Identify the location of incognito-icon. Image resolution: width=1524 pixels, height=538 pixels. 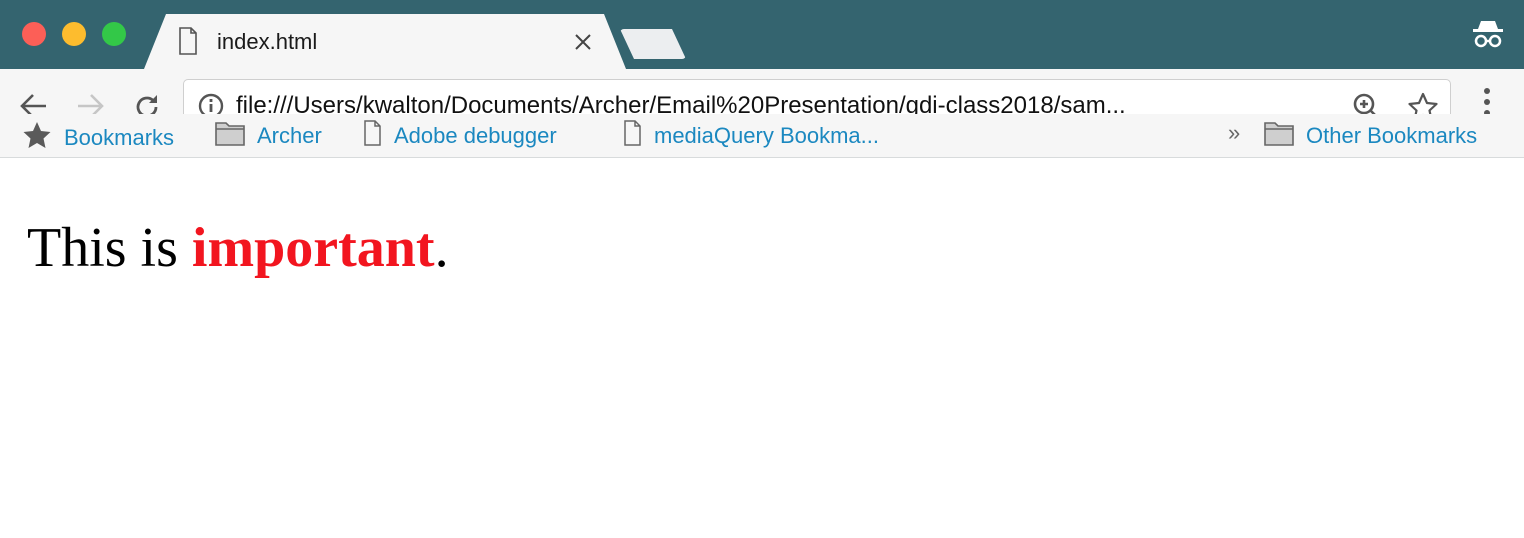
(1488, 36).